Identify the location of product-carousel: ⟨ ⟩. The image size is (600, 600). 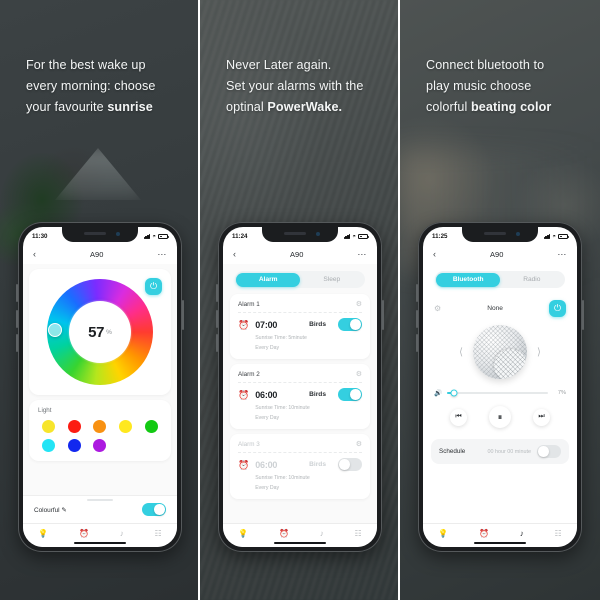
(500, 352).